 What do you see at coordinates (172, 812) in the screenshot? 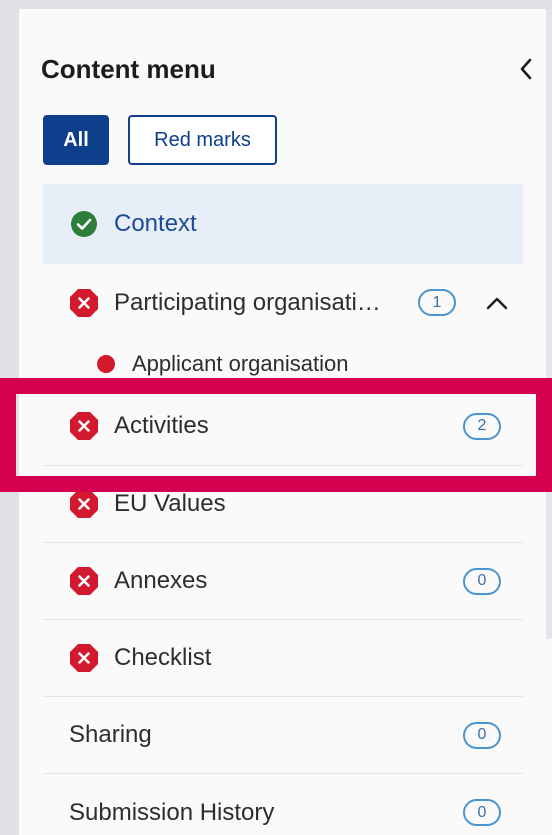
I see `menu-item-label: Submission History` at bounding box center [172, 812].